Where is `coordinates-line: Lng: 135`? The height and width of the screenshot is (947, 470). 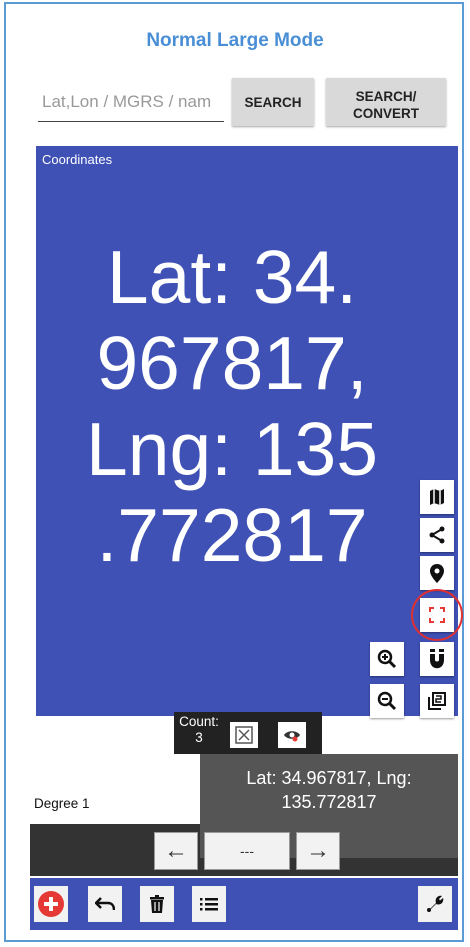 coordinates-line: Lng: 135 is located at coordinates (232, 449).